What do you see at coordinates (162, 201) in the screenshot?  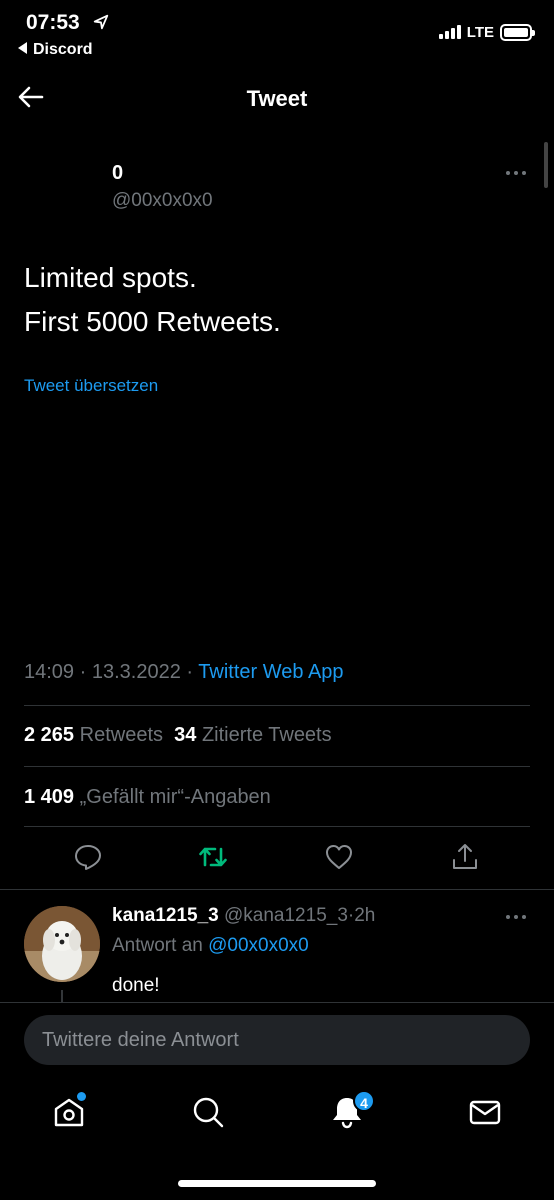 I see `author-handle: @00x0x0x0` at bounding box center [162, 201].